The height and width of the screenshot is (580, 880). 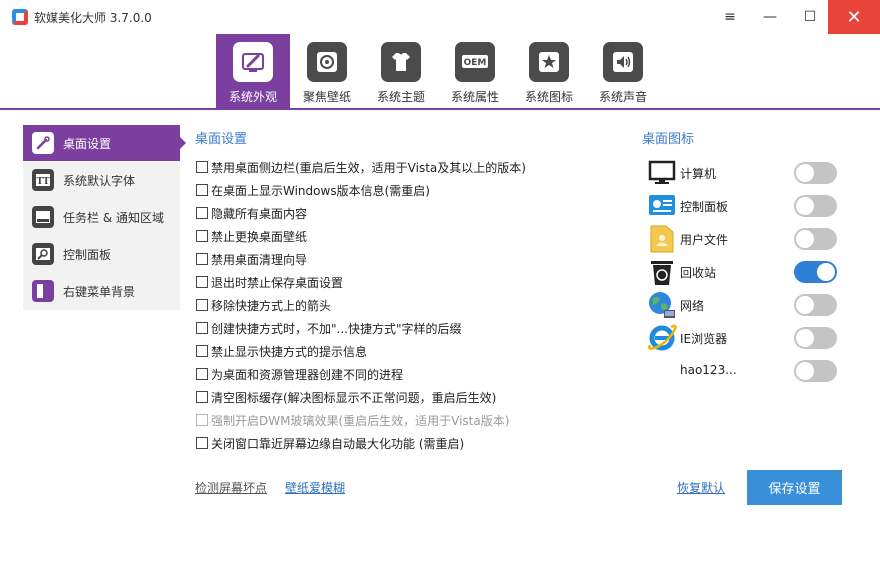 What do you see at coordinates (704, 240) in the screenshot?
I see `desktop-icon-label: 用户文件` at bounding box center [704, 240].